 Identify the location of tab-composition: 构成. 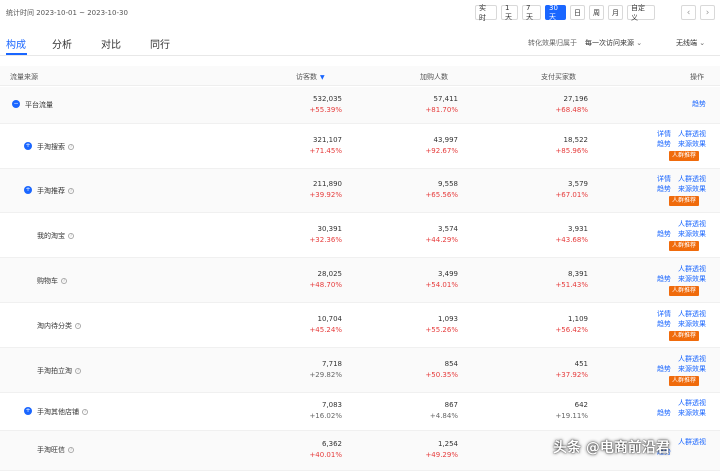
(16, 43).